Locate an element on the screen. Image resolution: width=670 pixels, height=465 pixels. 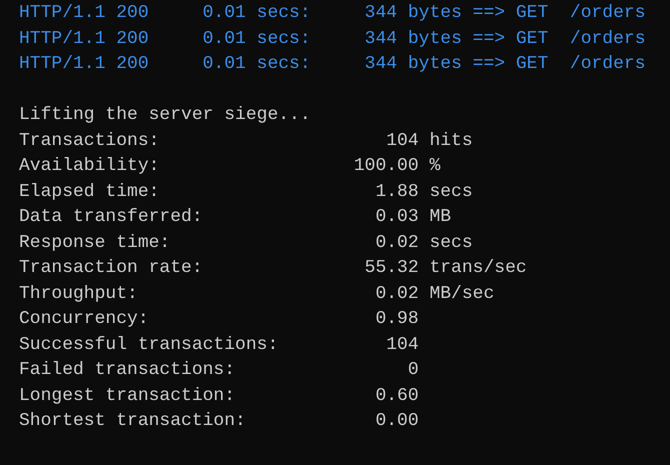
stat-unit: MB/sec is located at coordinates (461, 294).